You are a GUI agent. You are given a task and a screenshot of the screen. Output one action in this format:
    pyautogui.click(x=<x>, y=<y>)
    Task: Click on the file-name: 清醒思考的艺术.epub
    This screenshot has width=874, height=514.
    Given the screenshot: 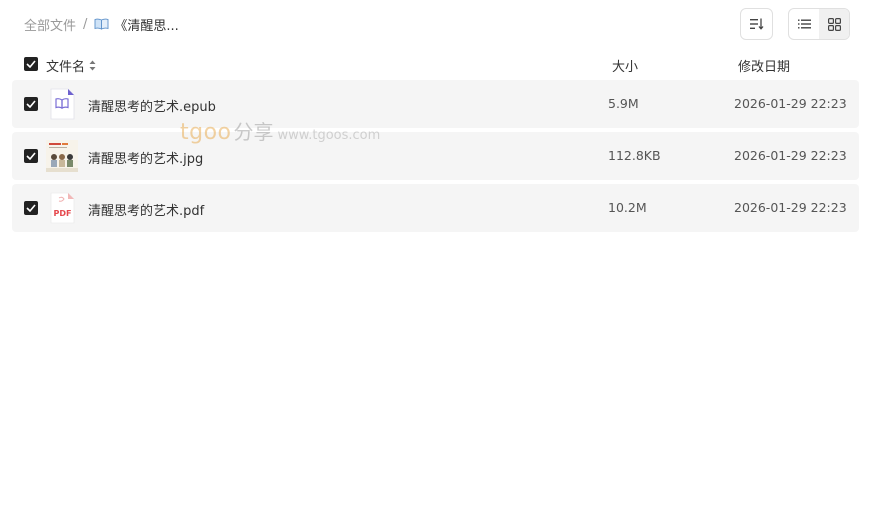 What is the action you would take?
    pyautogui.click(x=152, y=105)
    